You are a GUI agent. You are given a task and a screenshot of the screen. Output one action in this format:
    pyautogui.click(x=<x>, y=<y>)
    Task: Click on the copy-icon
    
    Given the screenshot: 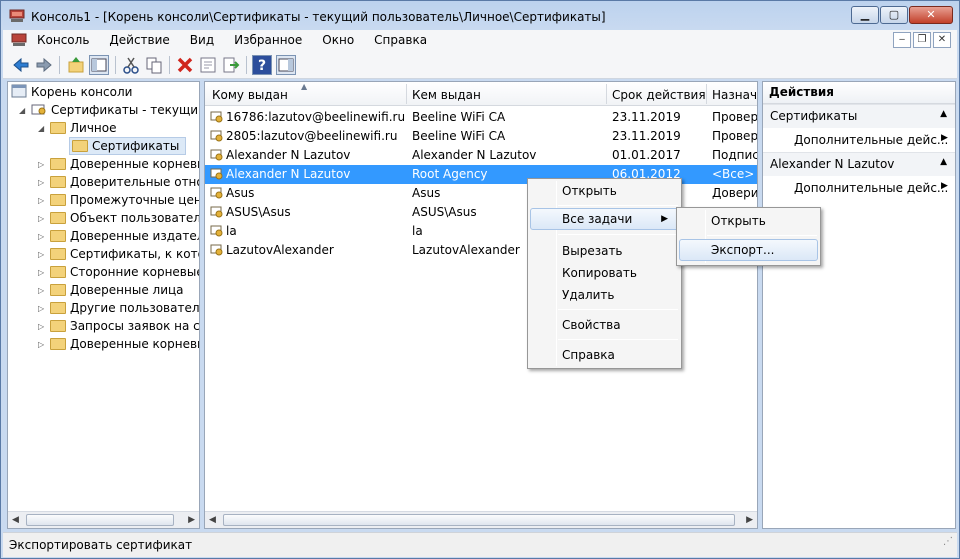 What is the action you would take?
    pyautogui.click(x=154, y=65)
    